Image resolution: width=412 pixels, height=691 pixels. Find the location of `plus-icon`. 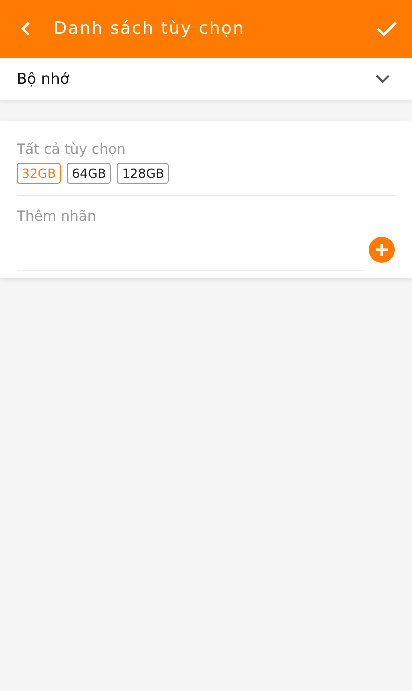

plus-icon is located at coordinates (382, 250).